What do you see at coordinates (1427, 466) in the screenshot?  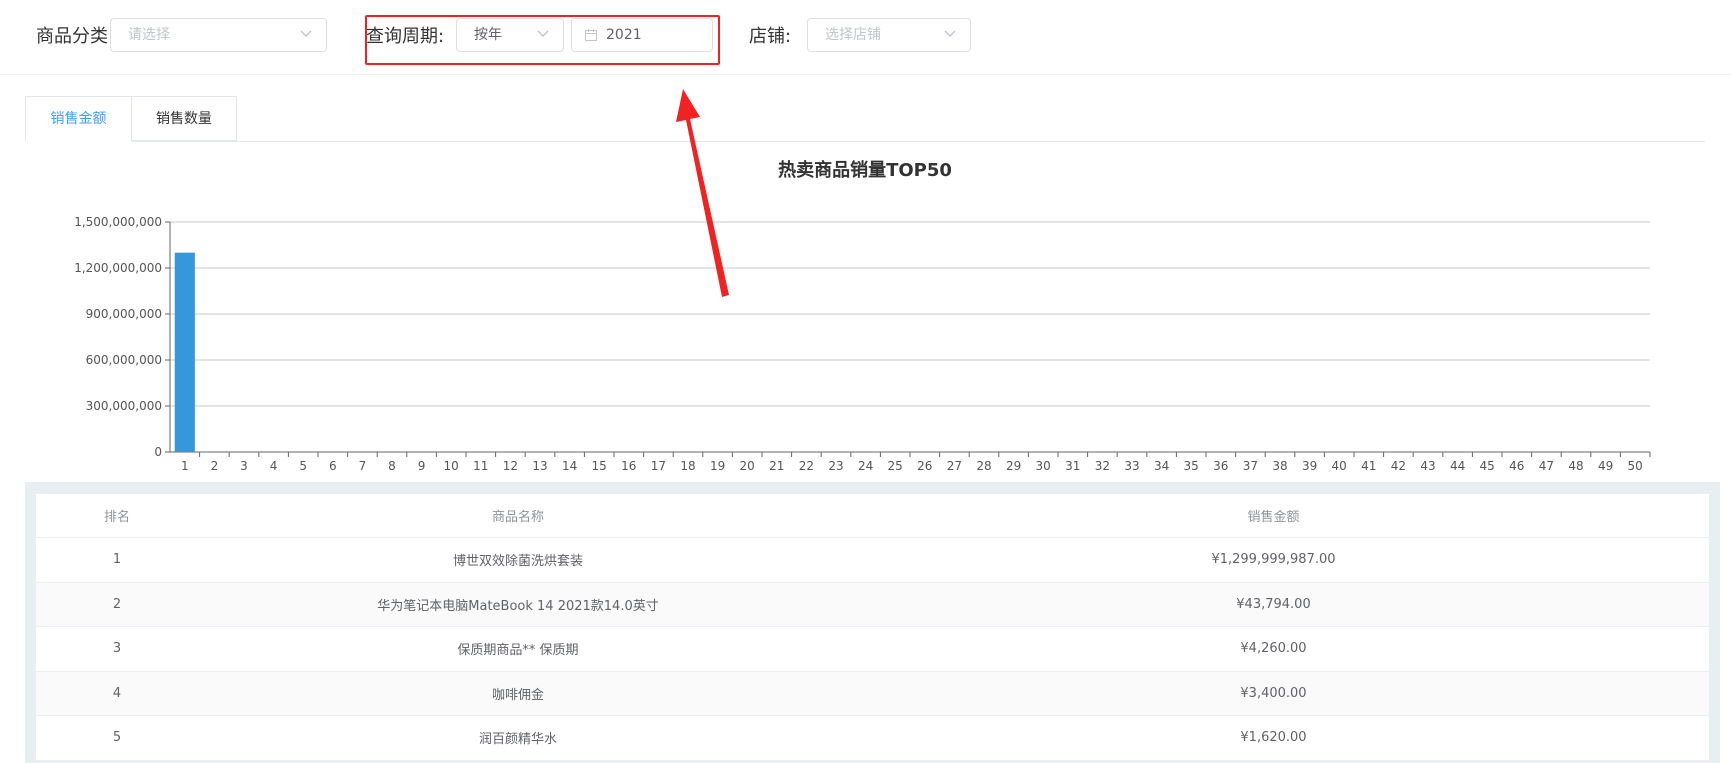 I see `x-tick-label: 43` at bounding box center [1427, 466].